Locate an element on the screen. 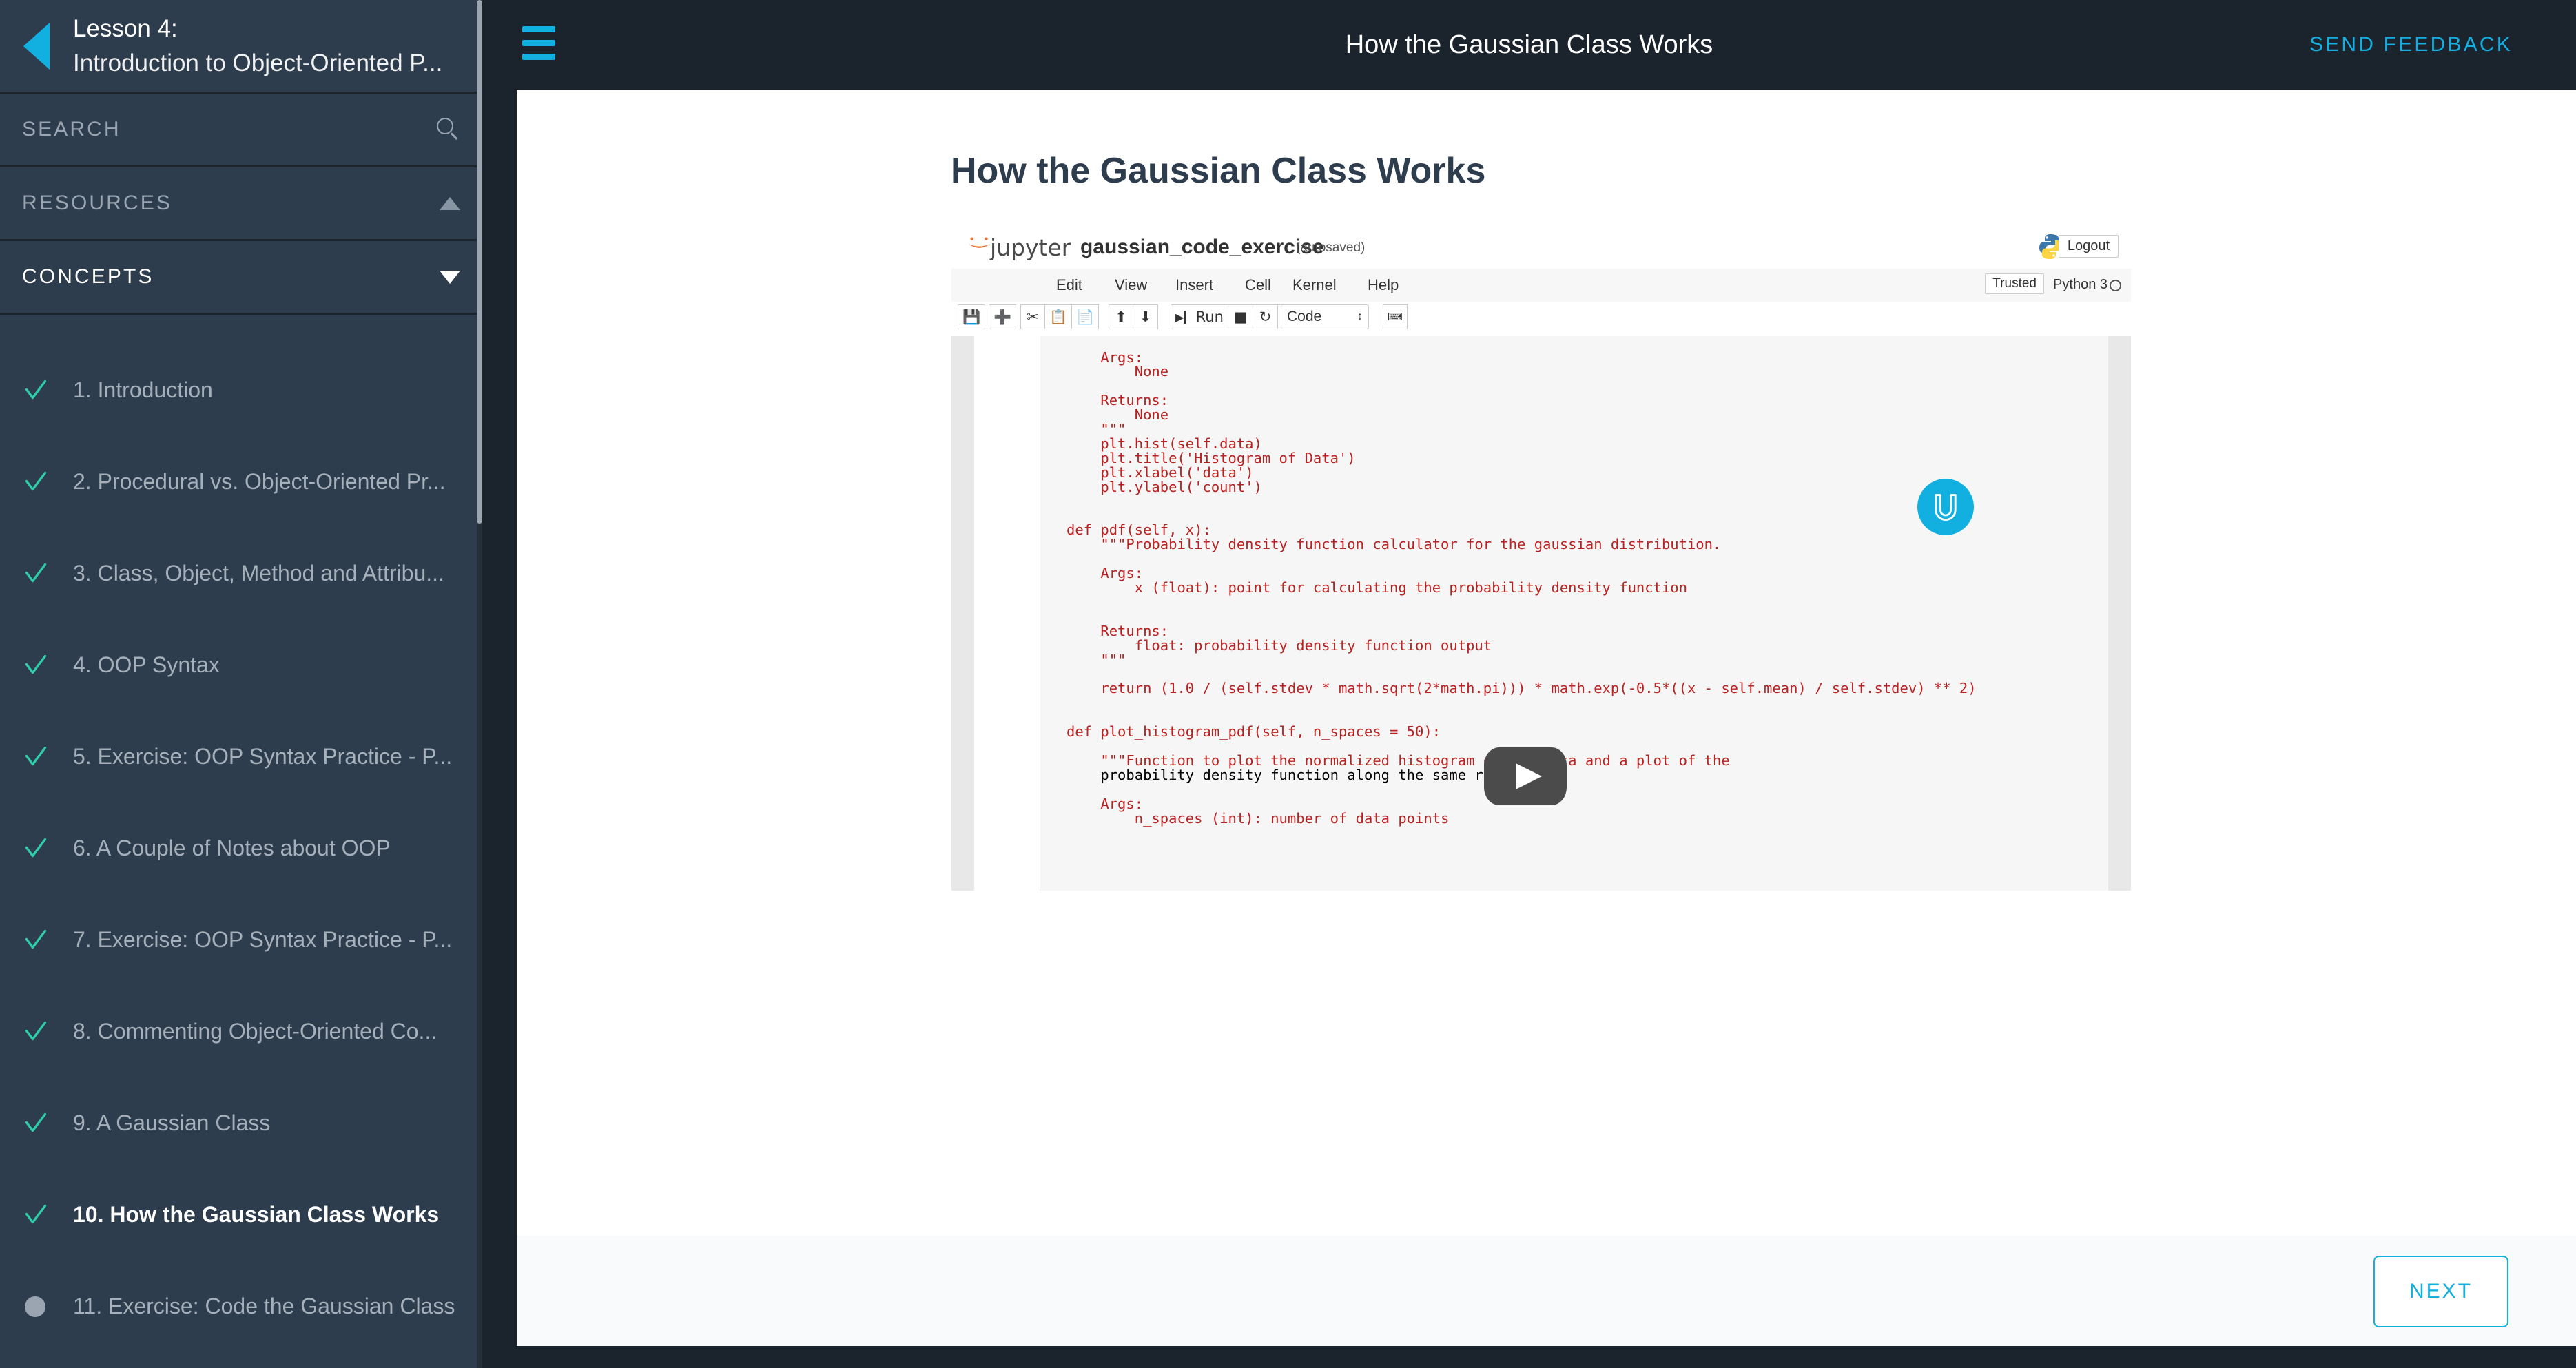 This screenshot has width=2576, height=1368. menu-help: Help is located at coordinates (1383, 285).